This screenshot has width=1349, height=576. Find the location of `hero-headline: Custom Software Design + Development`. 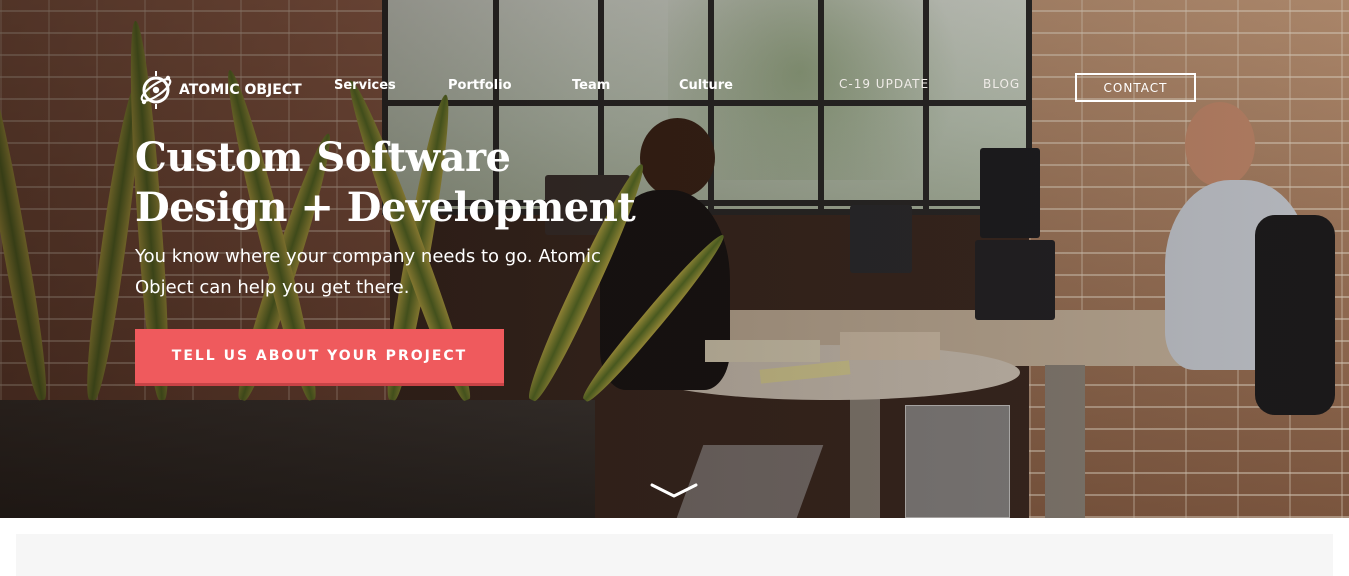

hero-headline: Custom Software Design + Development is located at coordinates (395, 183).